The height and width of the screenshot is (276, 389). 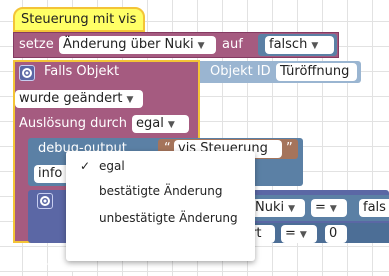 I want to click on operator-value-2: =, so click(x=320, y=207).